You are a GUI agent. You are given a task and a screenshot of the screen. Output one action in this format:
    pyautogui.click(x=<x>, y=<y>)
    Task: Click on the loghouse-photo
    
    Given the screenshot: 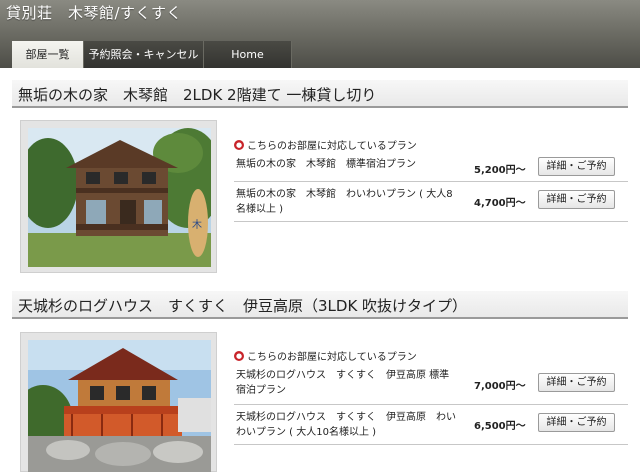 What is the action you would take?
    pyautogui.click(x=119, y=406)
    